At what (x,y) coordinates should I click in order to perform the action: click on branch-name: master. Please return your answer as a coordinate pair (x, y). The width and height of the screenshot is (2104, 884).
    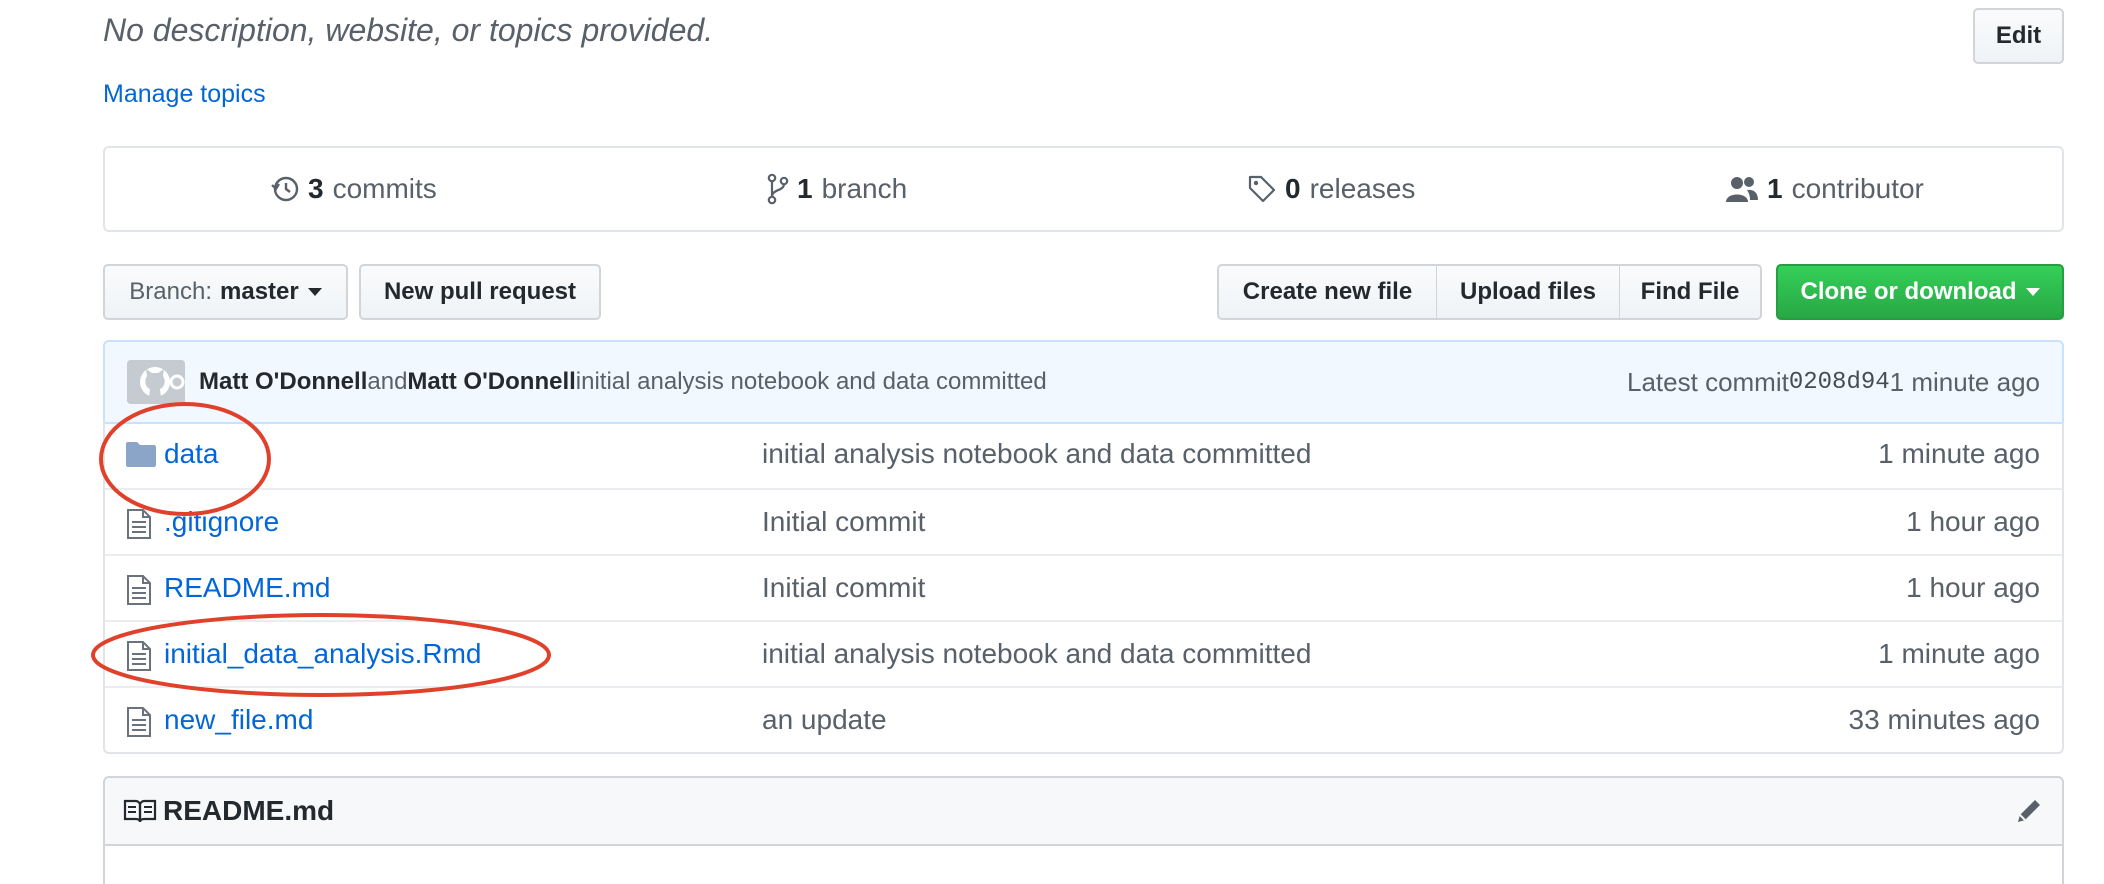
    Looking at the image, I should click on (259, 291).